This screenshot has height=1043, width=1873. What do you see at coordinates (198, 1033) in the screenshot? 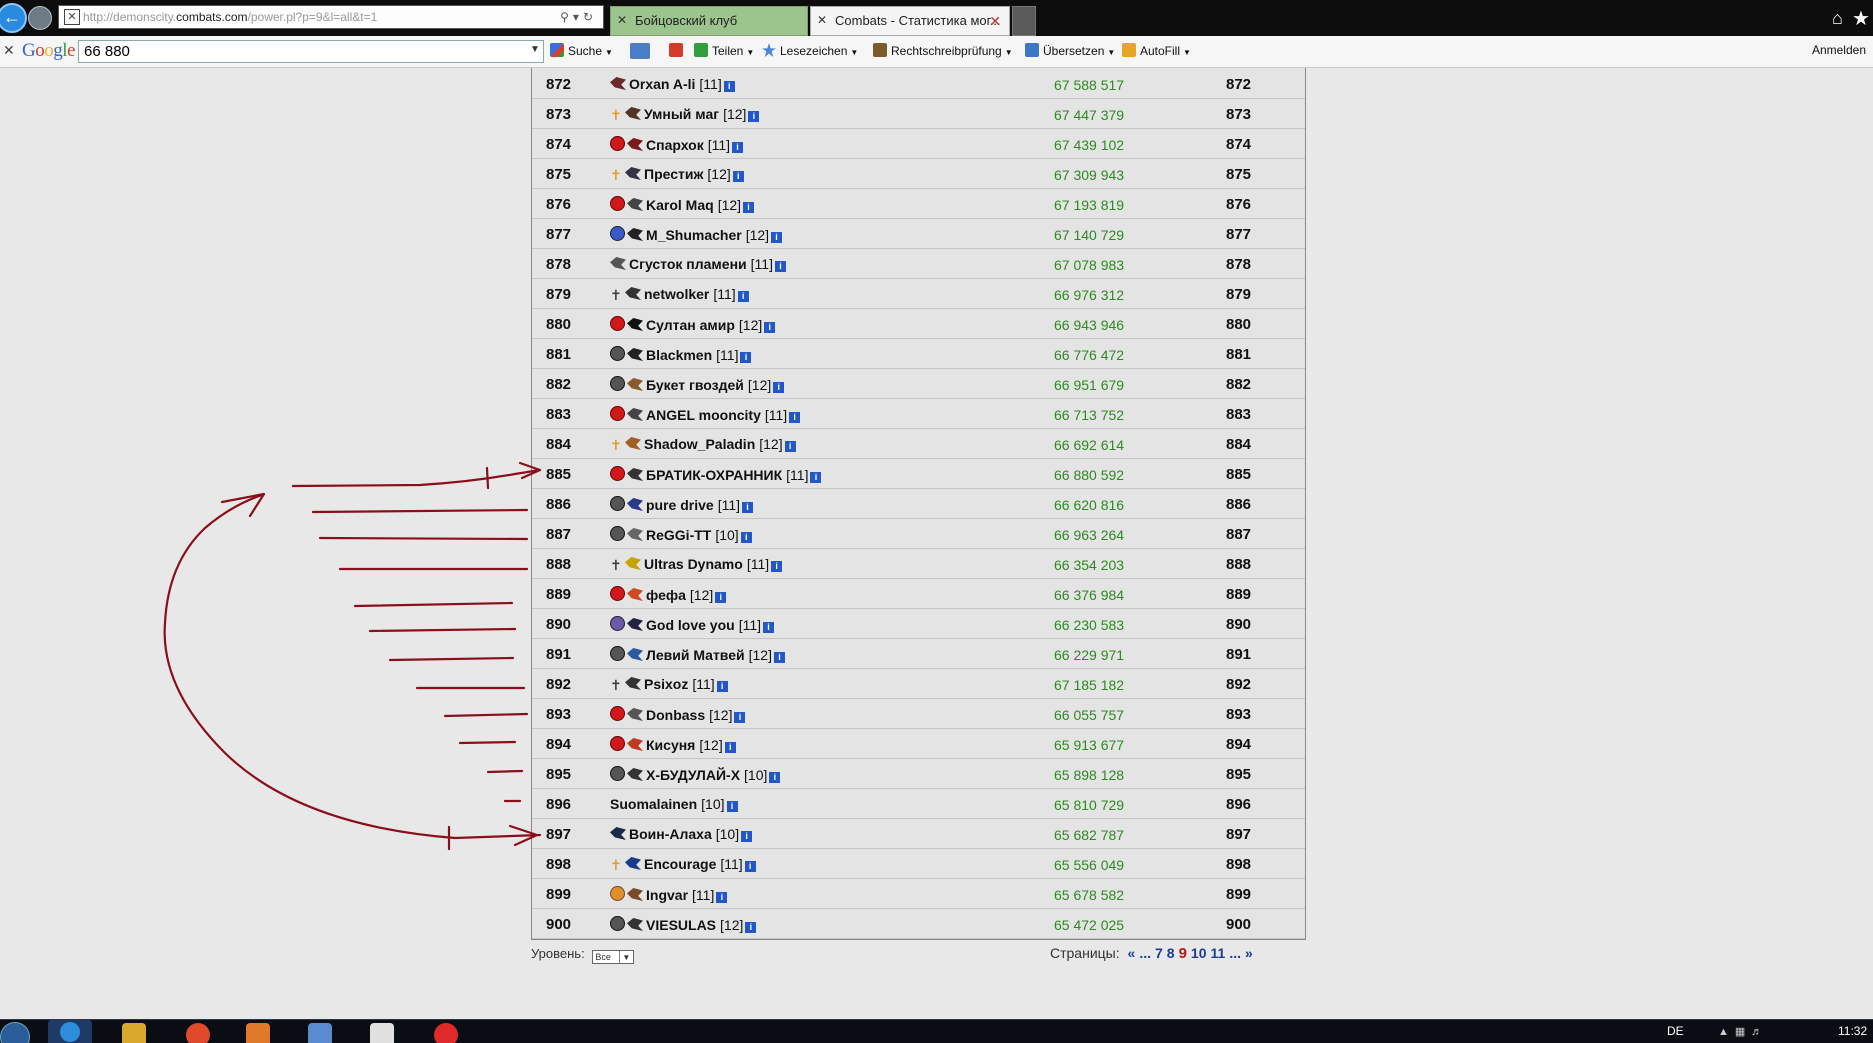
I see `chrome-icon` at bounding box center [198, 1033].